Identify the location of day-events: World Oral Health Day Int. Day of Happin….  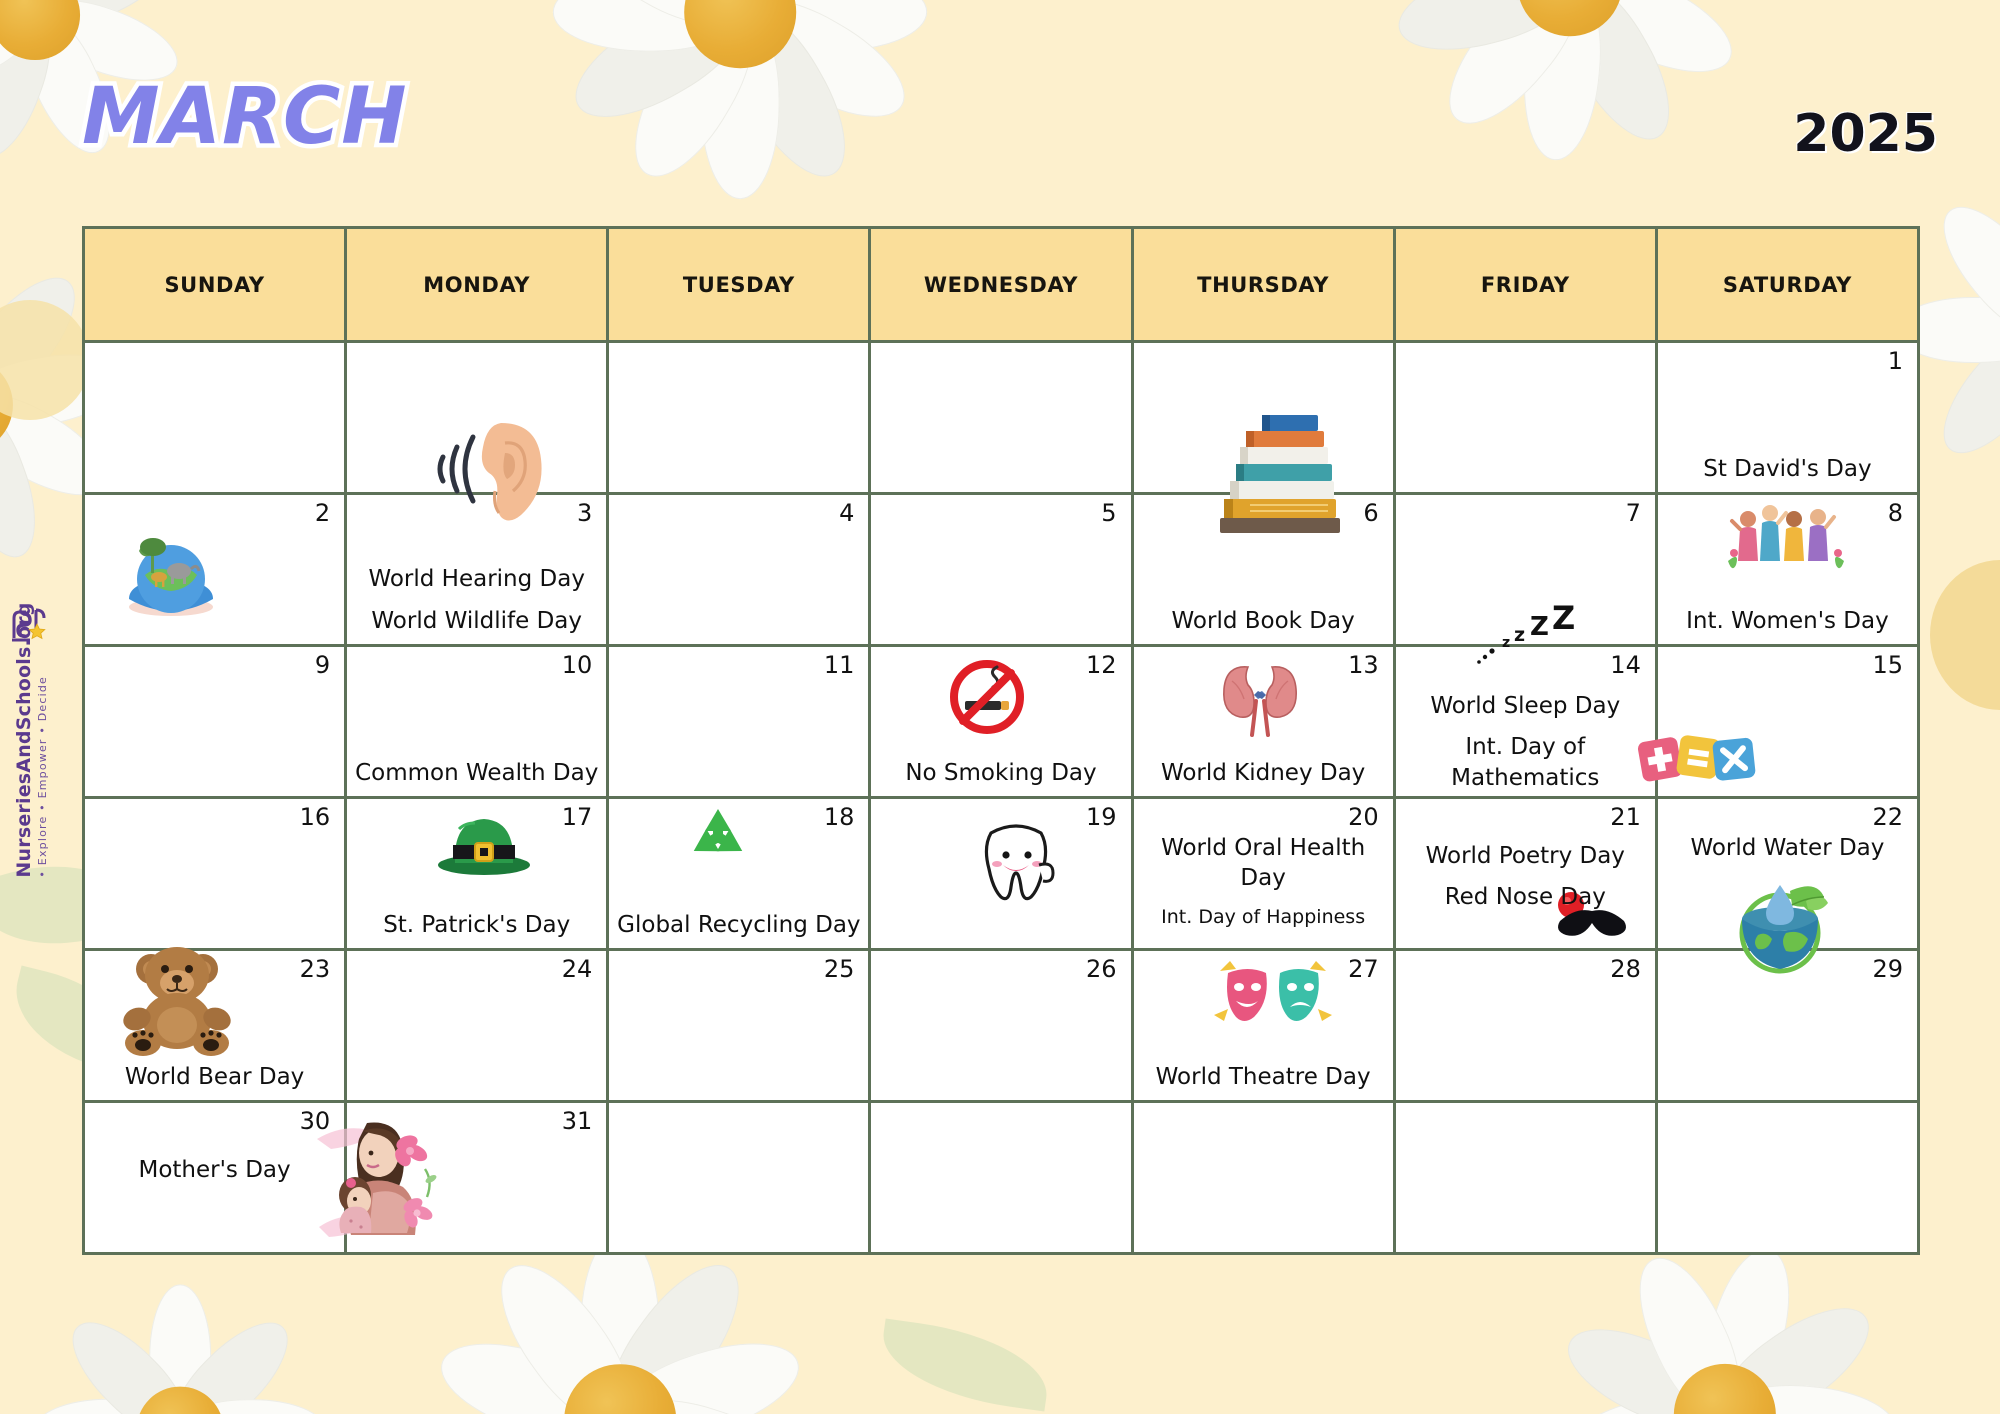
(1263, 881).